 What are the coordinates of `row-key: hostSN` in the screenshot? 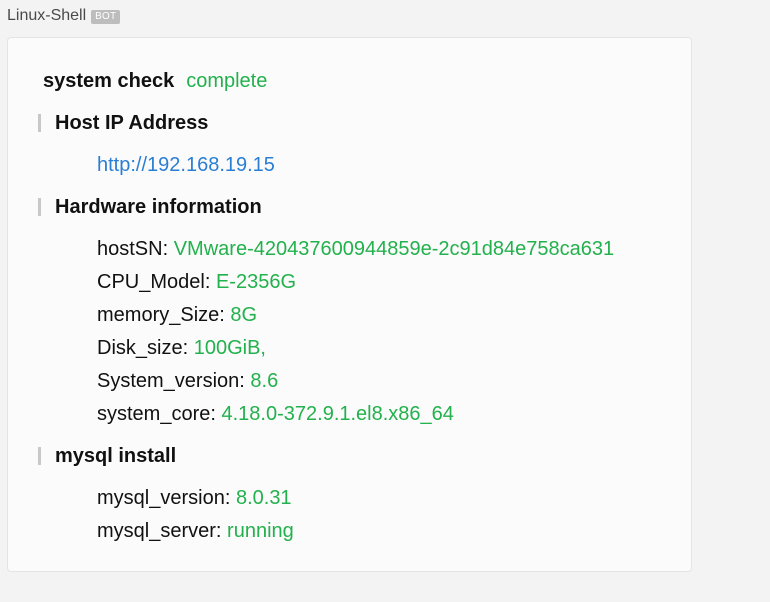 It's located at (130, 249).